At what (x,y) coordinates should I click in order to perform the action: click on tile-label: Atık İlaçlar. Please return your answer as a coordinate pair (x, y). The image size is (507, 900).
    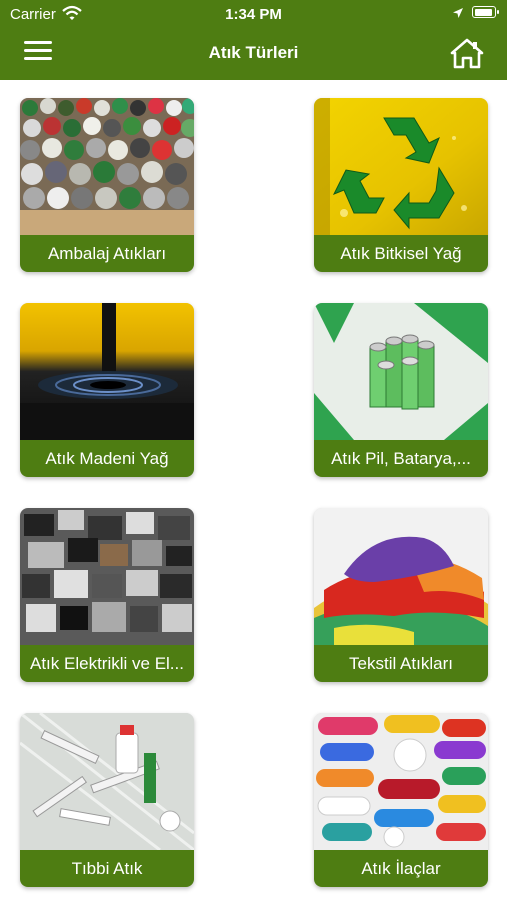
    Looking at the image, I should click on (401, 868).